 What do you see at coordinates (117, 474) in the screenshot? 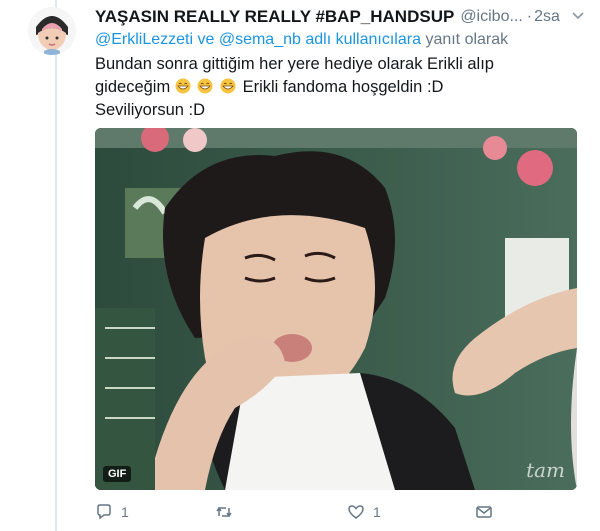
I see `gif-badge: GIF` at bounding box center [117, 474].